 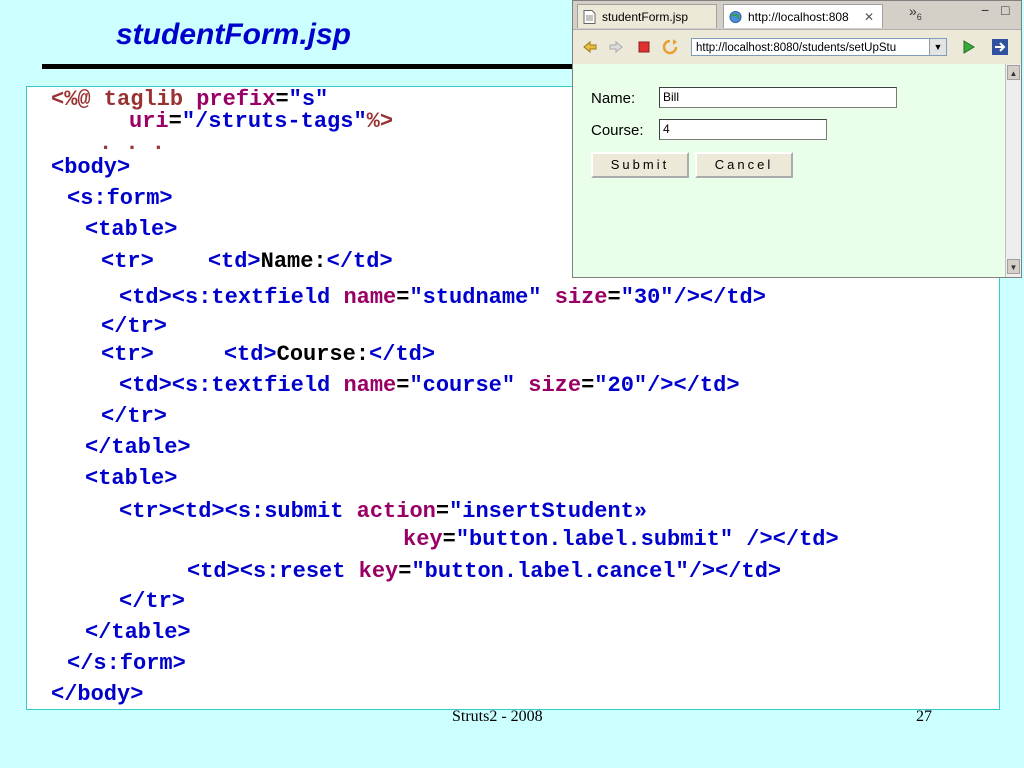 I want to click on tab-localhost: http://localhost:808 ✕, so click(x=803, y=16).